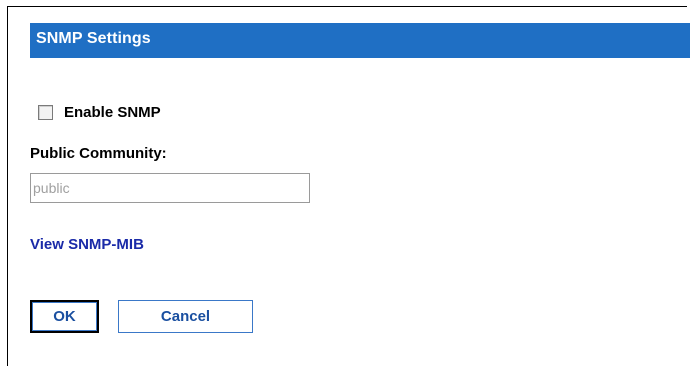 This screenshot has height=366, width=690. Describe the element at coordinates (170, 188) in the screenshot. I see `public-community-input` at that location.